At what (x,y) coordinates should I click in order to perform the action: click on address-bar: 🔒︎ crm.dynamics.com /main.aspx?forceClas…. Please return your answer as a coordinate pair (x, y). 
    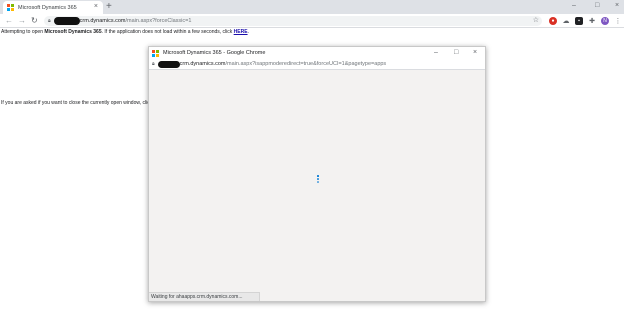
    Looking at the image, I should click on (293, 21).